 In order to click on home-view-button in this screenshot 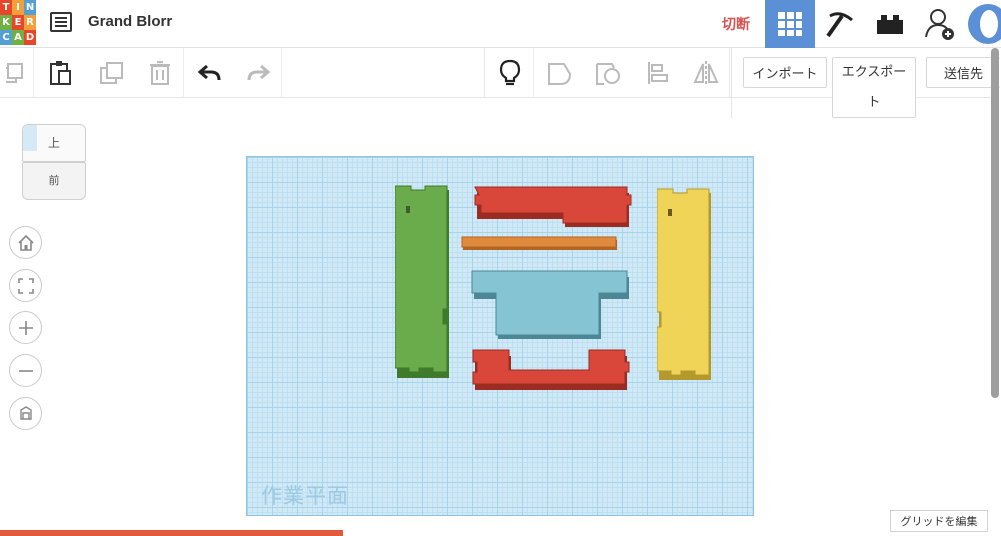, I will do `click(25, 242)`.